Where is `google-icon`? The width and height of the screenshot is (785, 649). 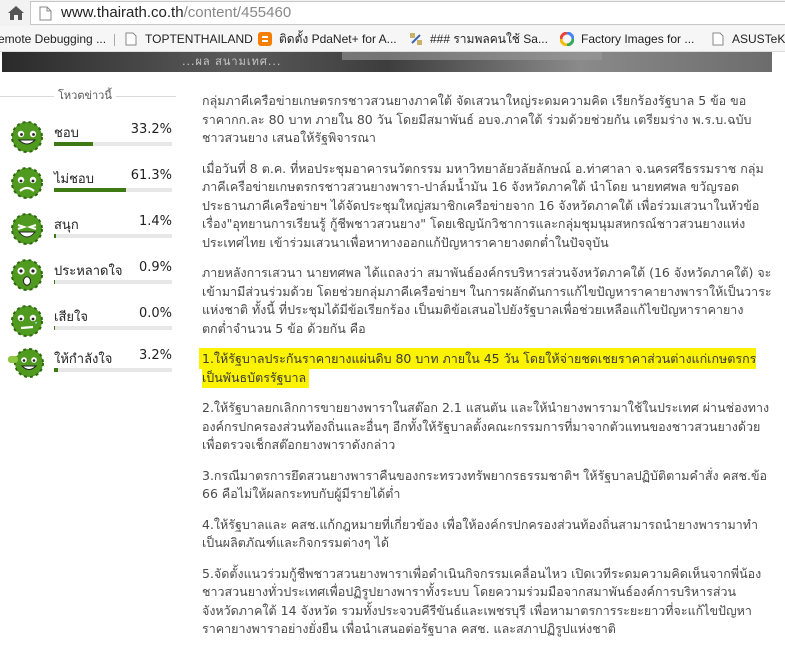
google-icon is located at coordinates (567, 39).